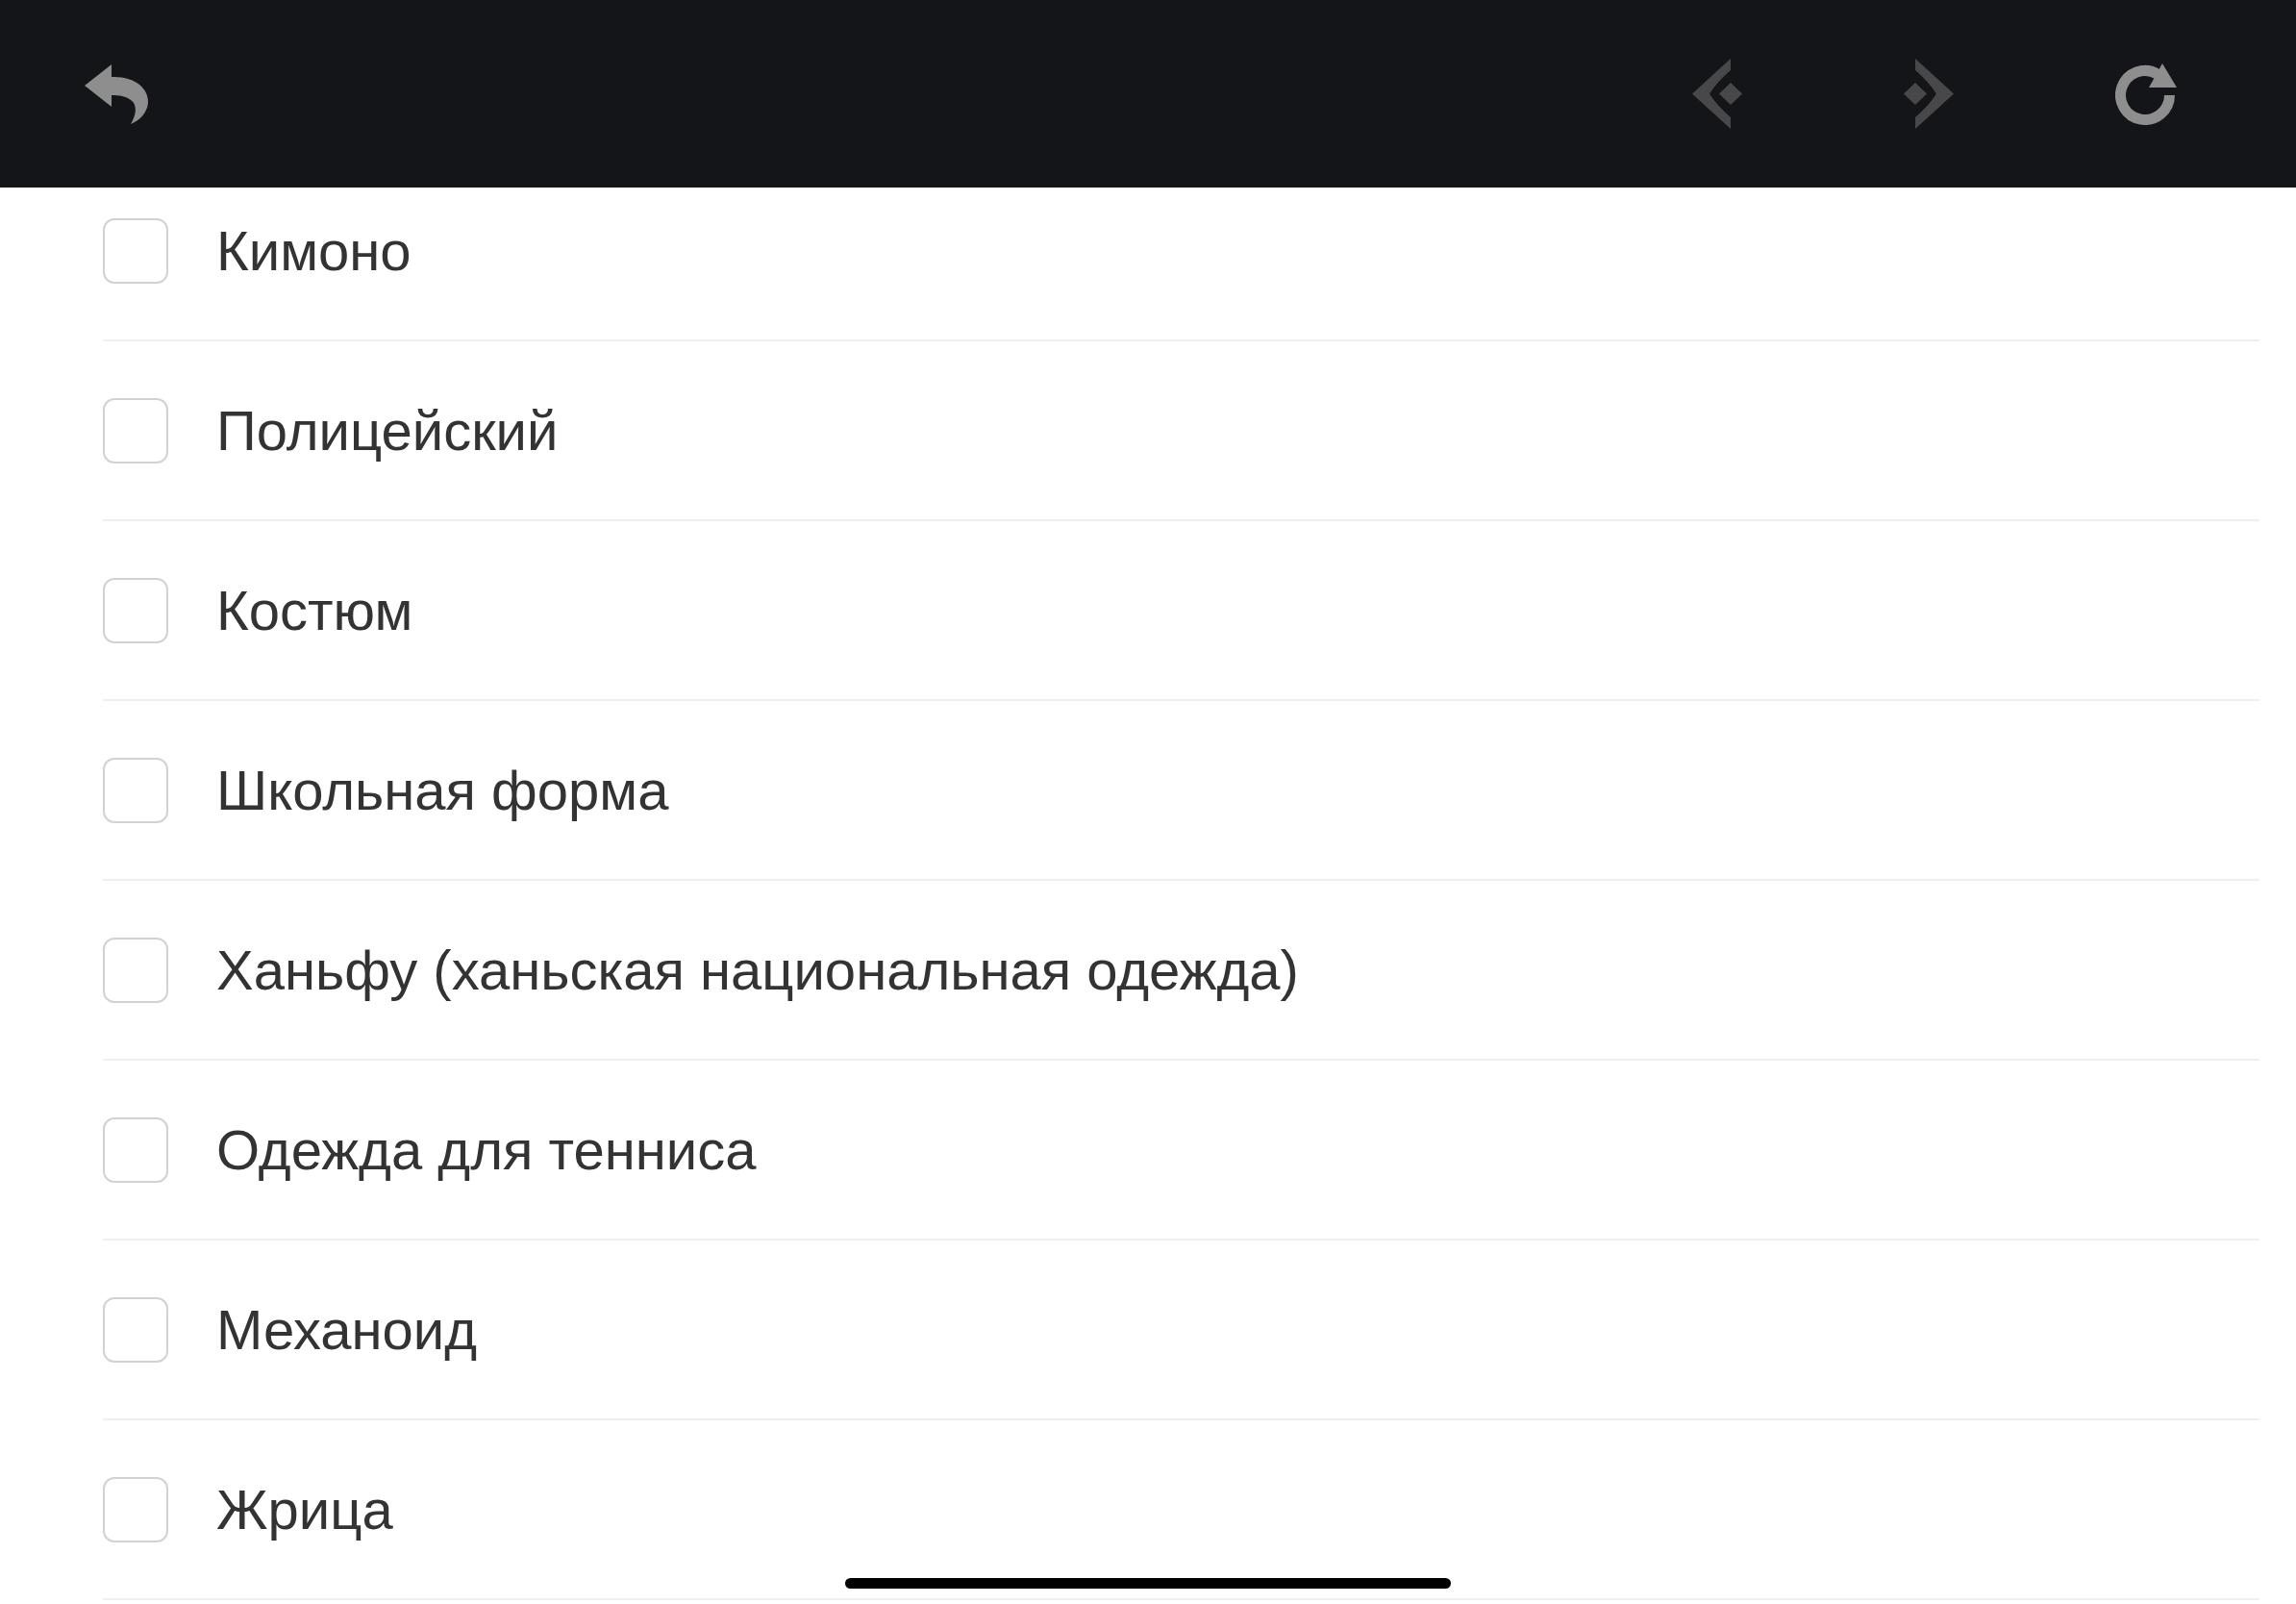  Describe the element at coordinates (314, 250) in the screenshot. I see `option-label: Кимоно` at that location.